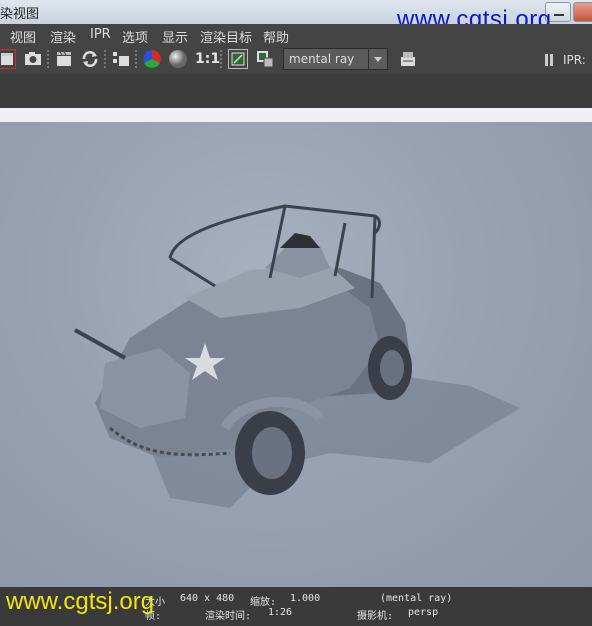  I want to click on menu-help: 帮助, so click(276, 36).